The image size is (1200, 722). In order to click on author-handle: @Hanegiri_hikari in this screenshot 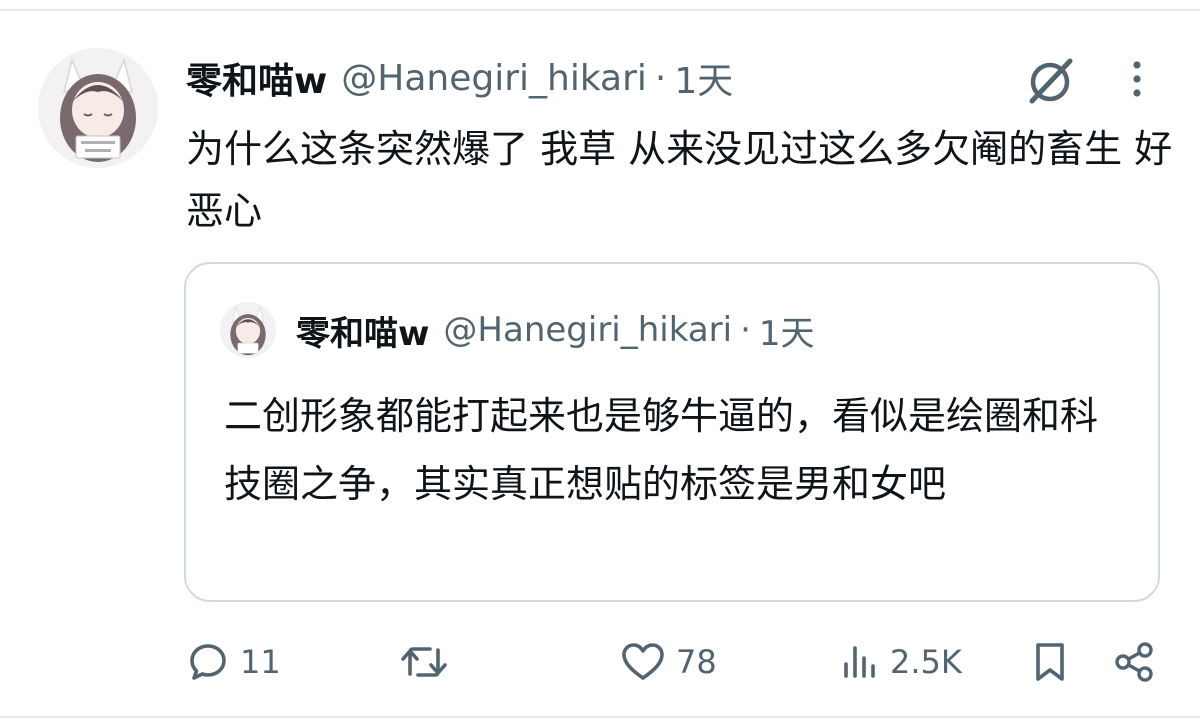, I will do `click(494, 78)`.